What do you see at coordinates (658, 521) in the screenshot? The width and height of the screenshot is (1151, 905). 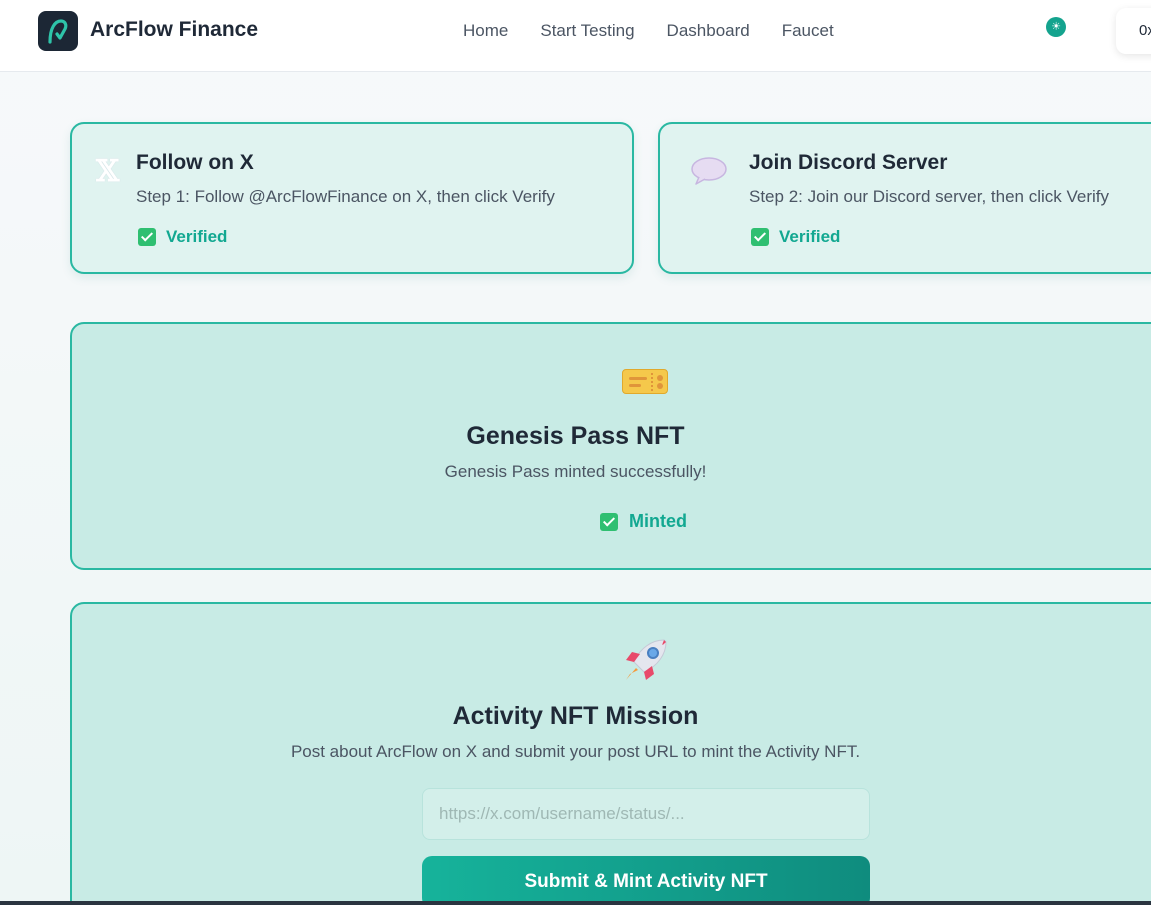 I see `status-label: Minted` at bounding box center [658, 521].